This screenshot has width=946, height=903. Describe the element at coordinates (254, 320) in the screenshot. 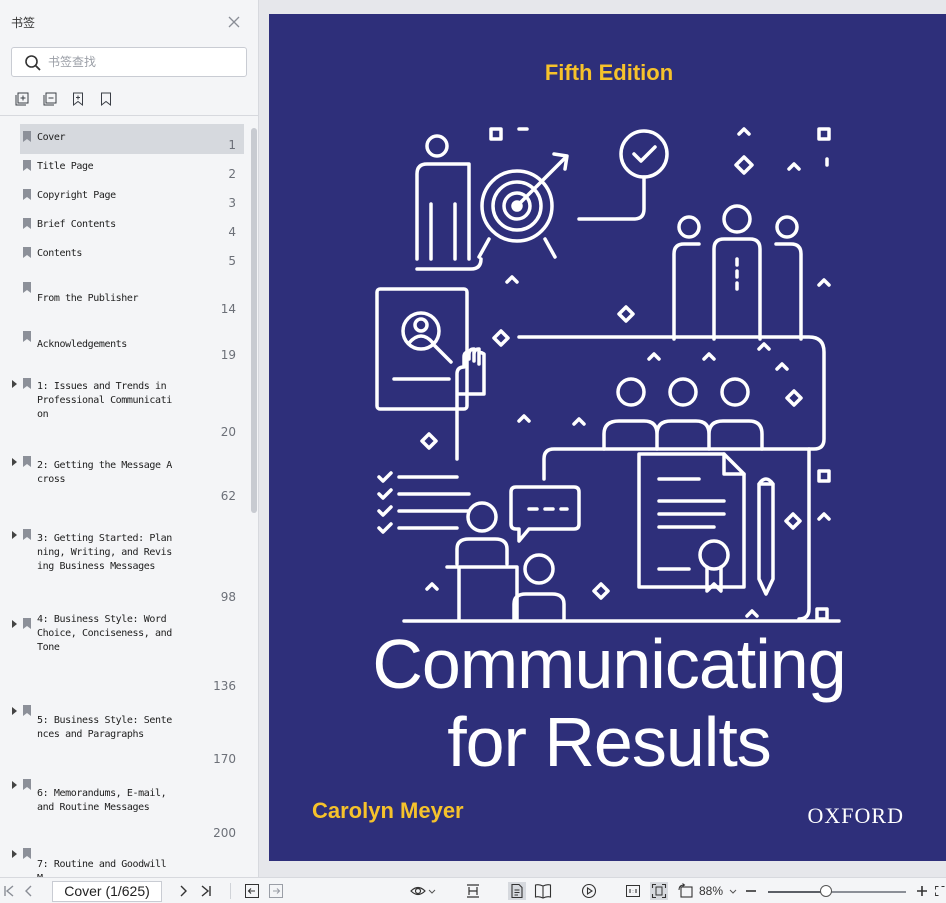

I see `sidebar-scrollbar-thumb` at that location.